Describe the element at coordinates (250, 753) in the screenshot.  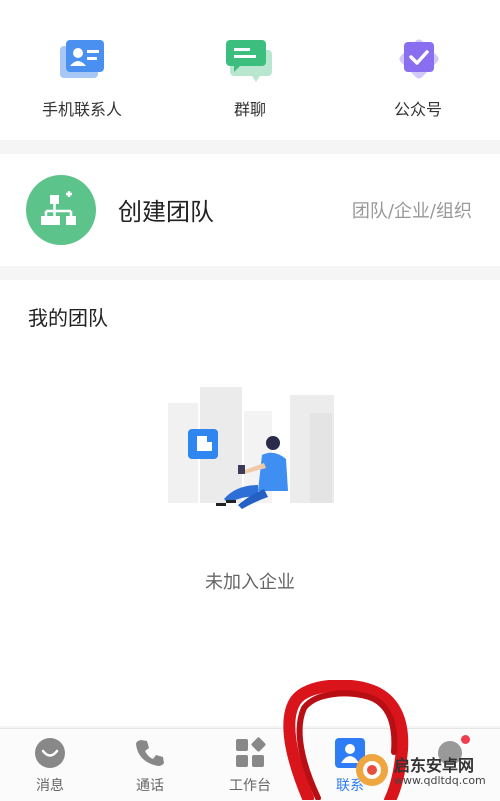
I see `workbench-icon` at that location.